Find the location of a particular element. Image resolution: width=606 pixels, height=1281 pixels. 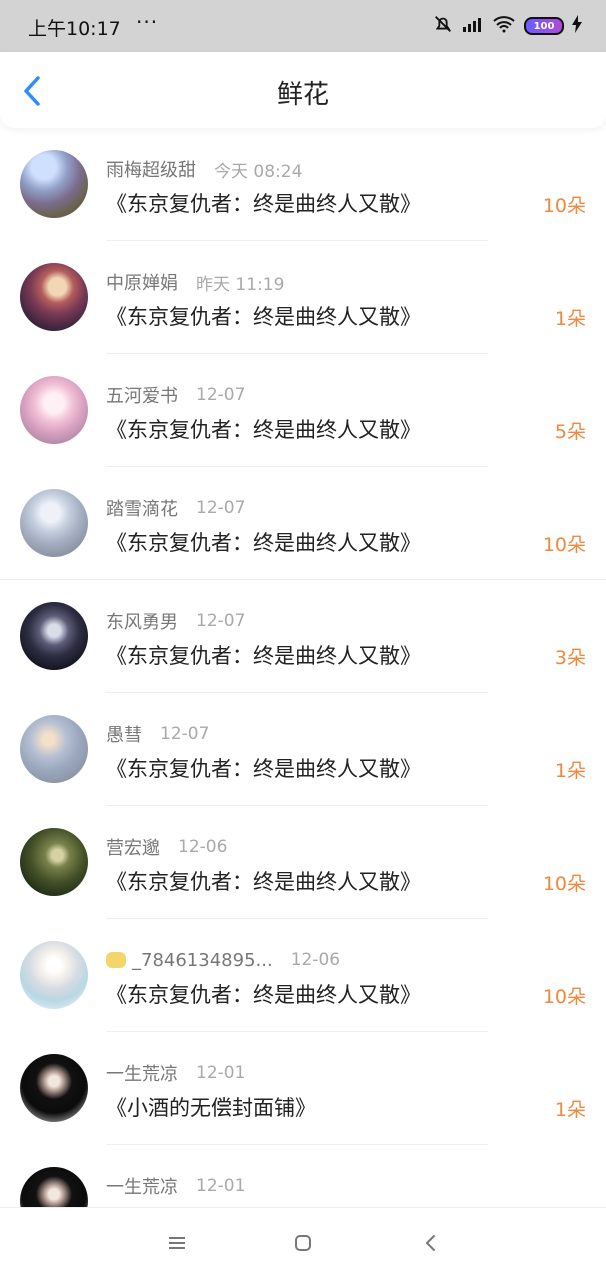

list-item: 一生荒凉 12-01 is located at coordinates (303, 1176).